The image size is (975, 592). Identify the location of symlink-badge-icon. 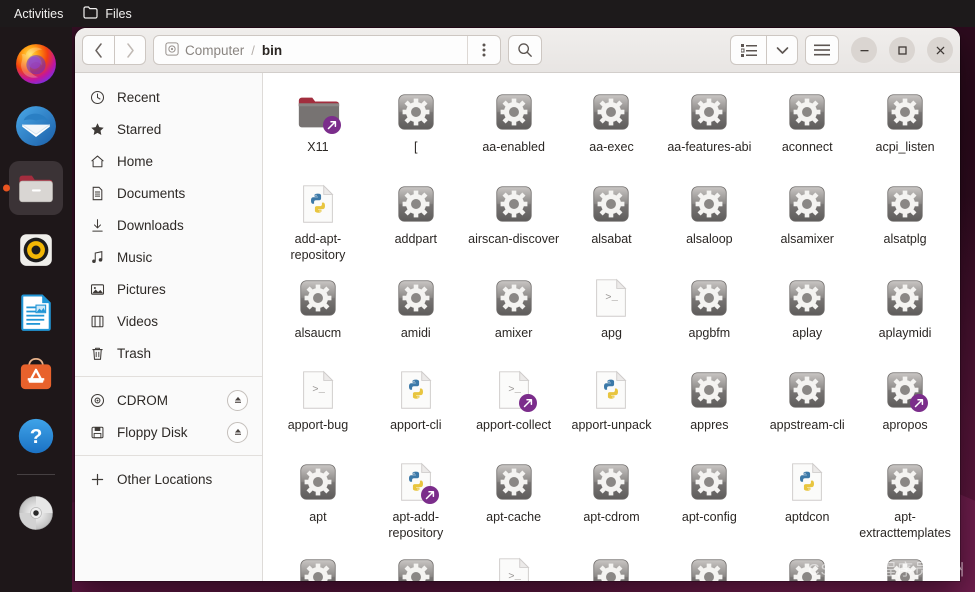
(429, 495).